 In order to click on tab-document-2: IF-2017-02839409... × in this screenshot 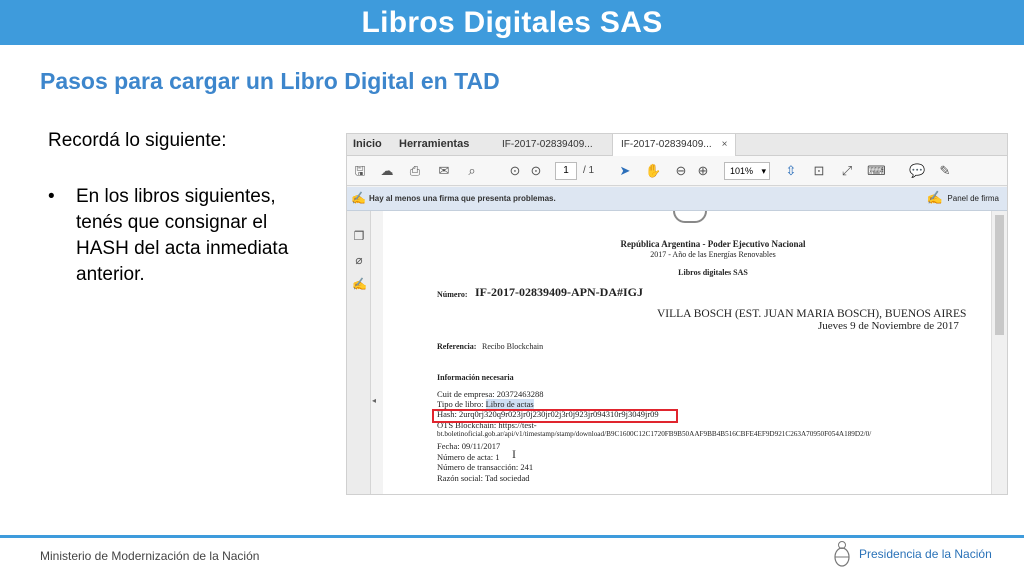, I will do `click(674, 145)`.